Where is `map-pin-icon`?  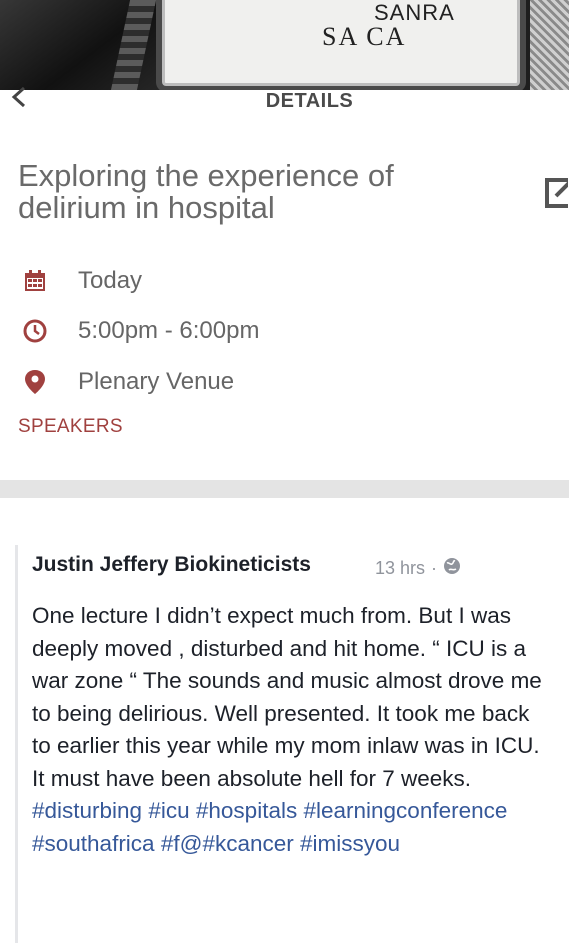 map-pin-icon is located at coordinates (35, 382).